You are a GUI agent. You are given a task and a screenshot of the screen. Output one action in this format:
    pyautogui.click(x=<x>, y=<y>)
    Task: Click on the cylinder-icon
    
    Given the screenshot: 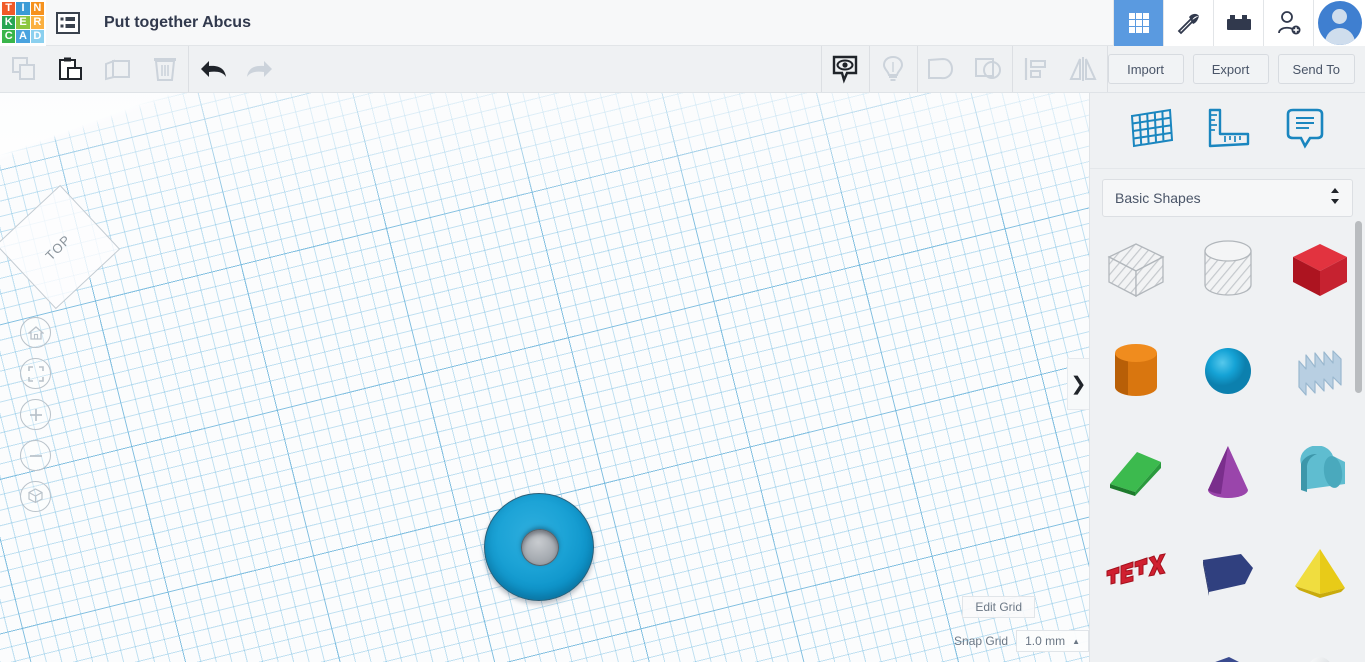 What is the action you would take?
    pyautogui.click(x=1136, y=369)
    